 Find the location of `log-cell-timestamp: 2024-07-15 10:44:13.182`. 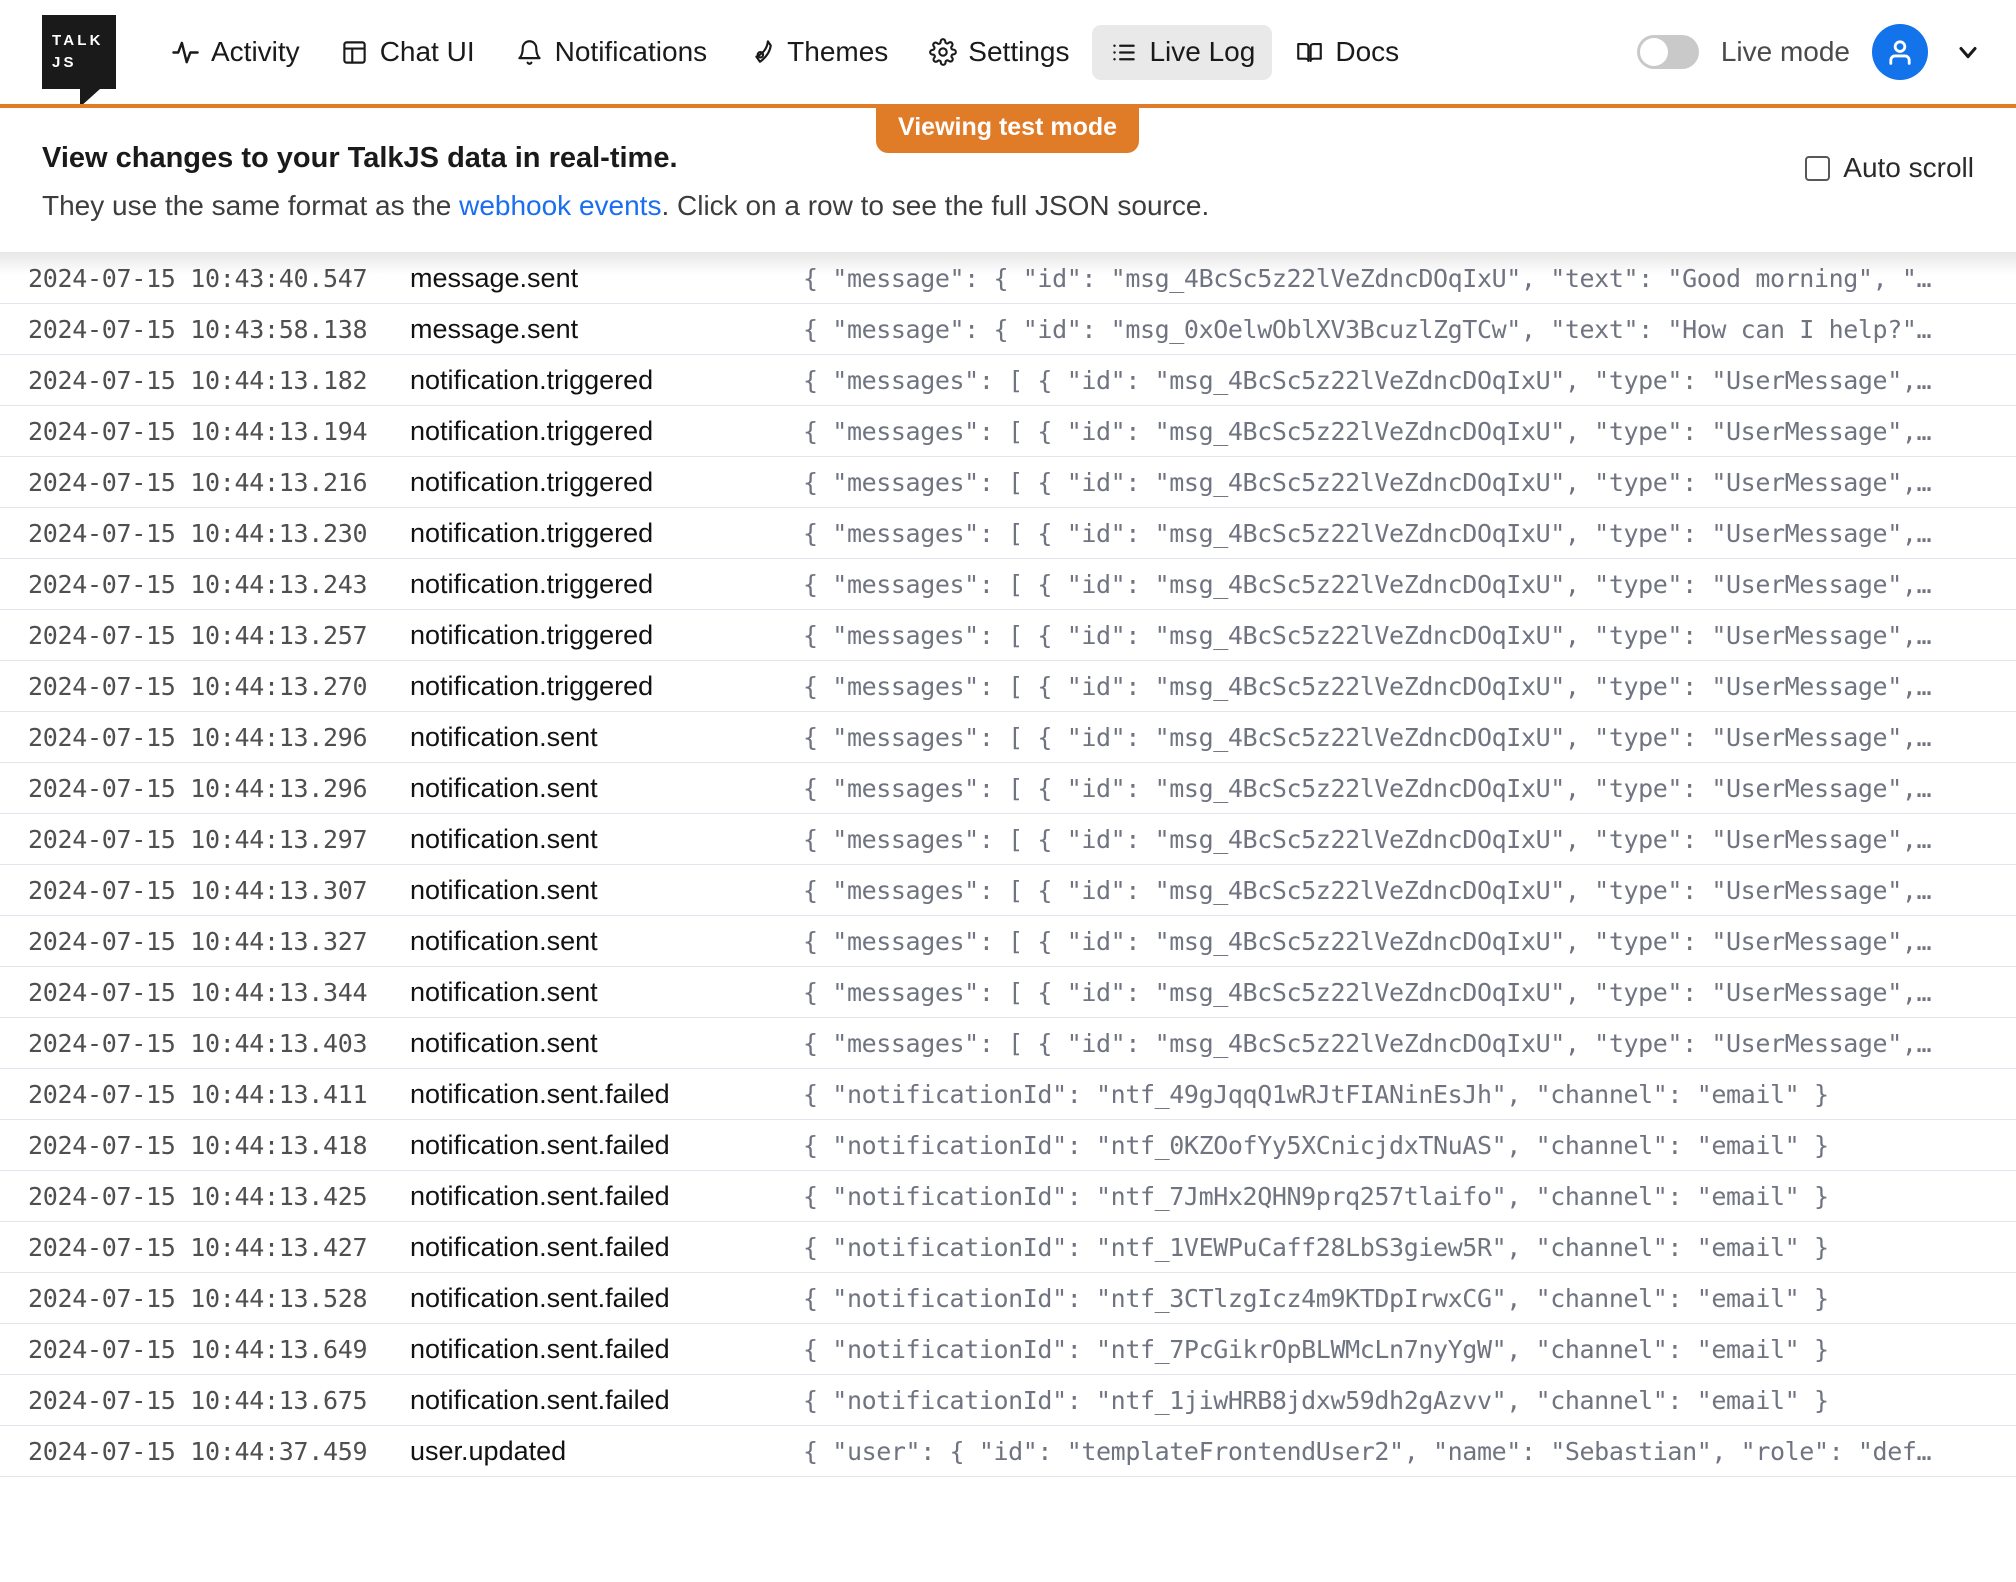

log-cell-timestamp: 2024-07-15 10:44:13.182 is located at coordinates (205, 380).